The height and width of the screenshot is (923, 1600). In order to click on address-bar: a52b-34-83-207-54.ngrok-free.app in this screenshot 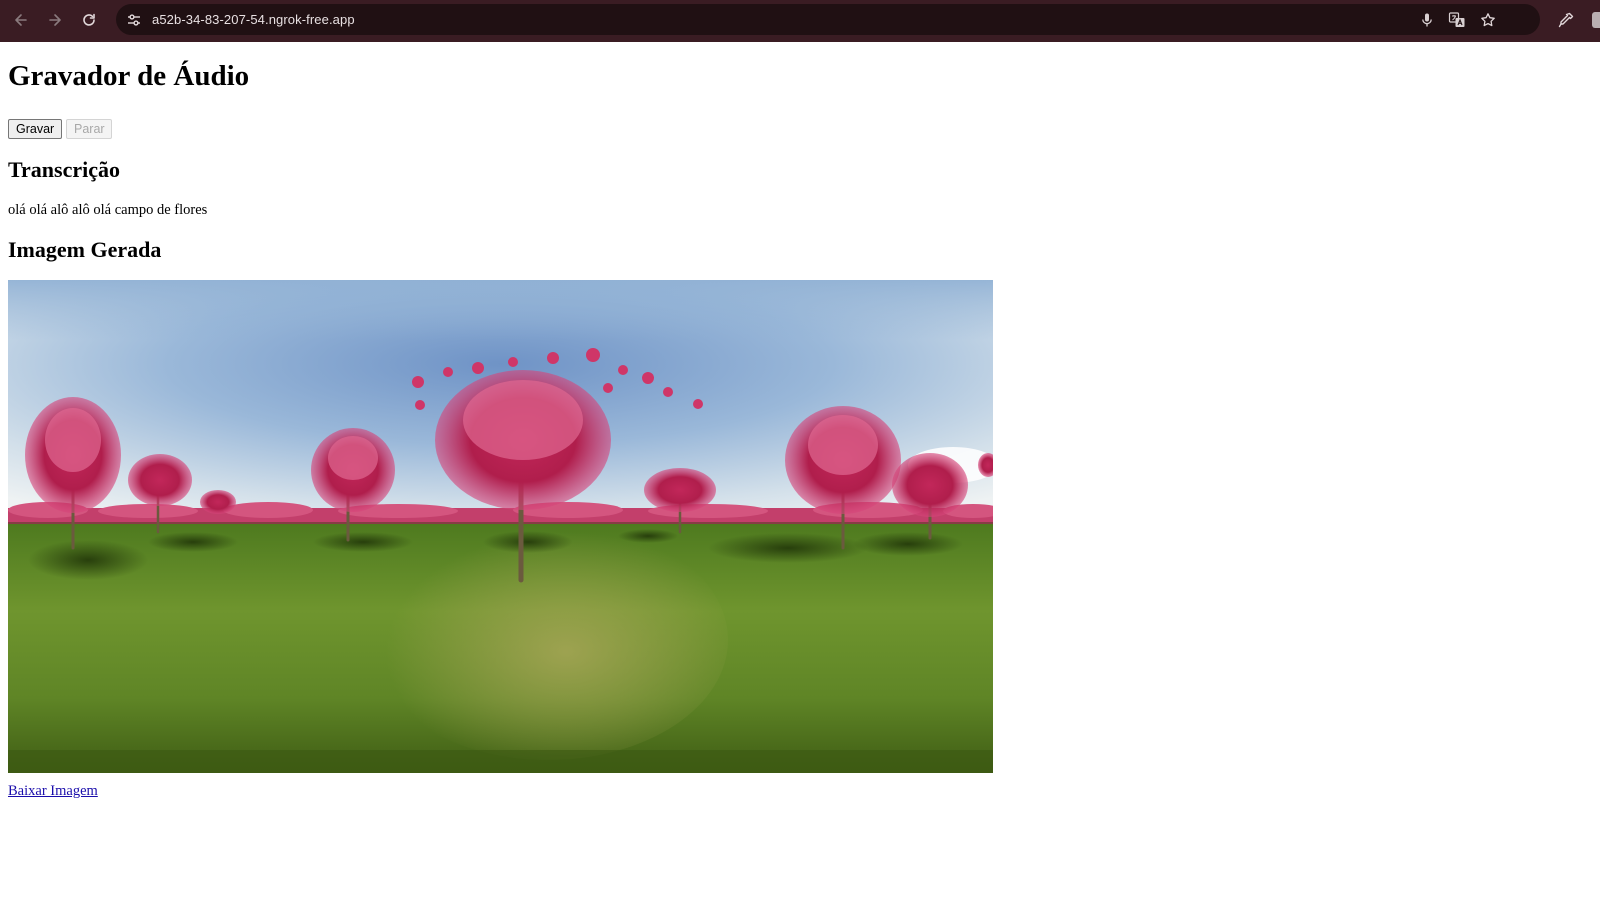, I will do `click(828, 19)`.